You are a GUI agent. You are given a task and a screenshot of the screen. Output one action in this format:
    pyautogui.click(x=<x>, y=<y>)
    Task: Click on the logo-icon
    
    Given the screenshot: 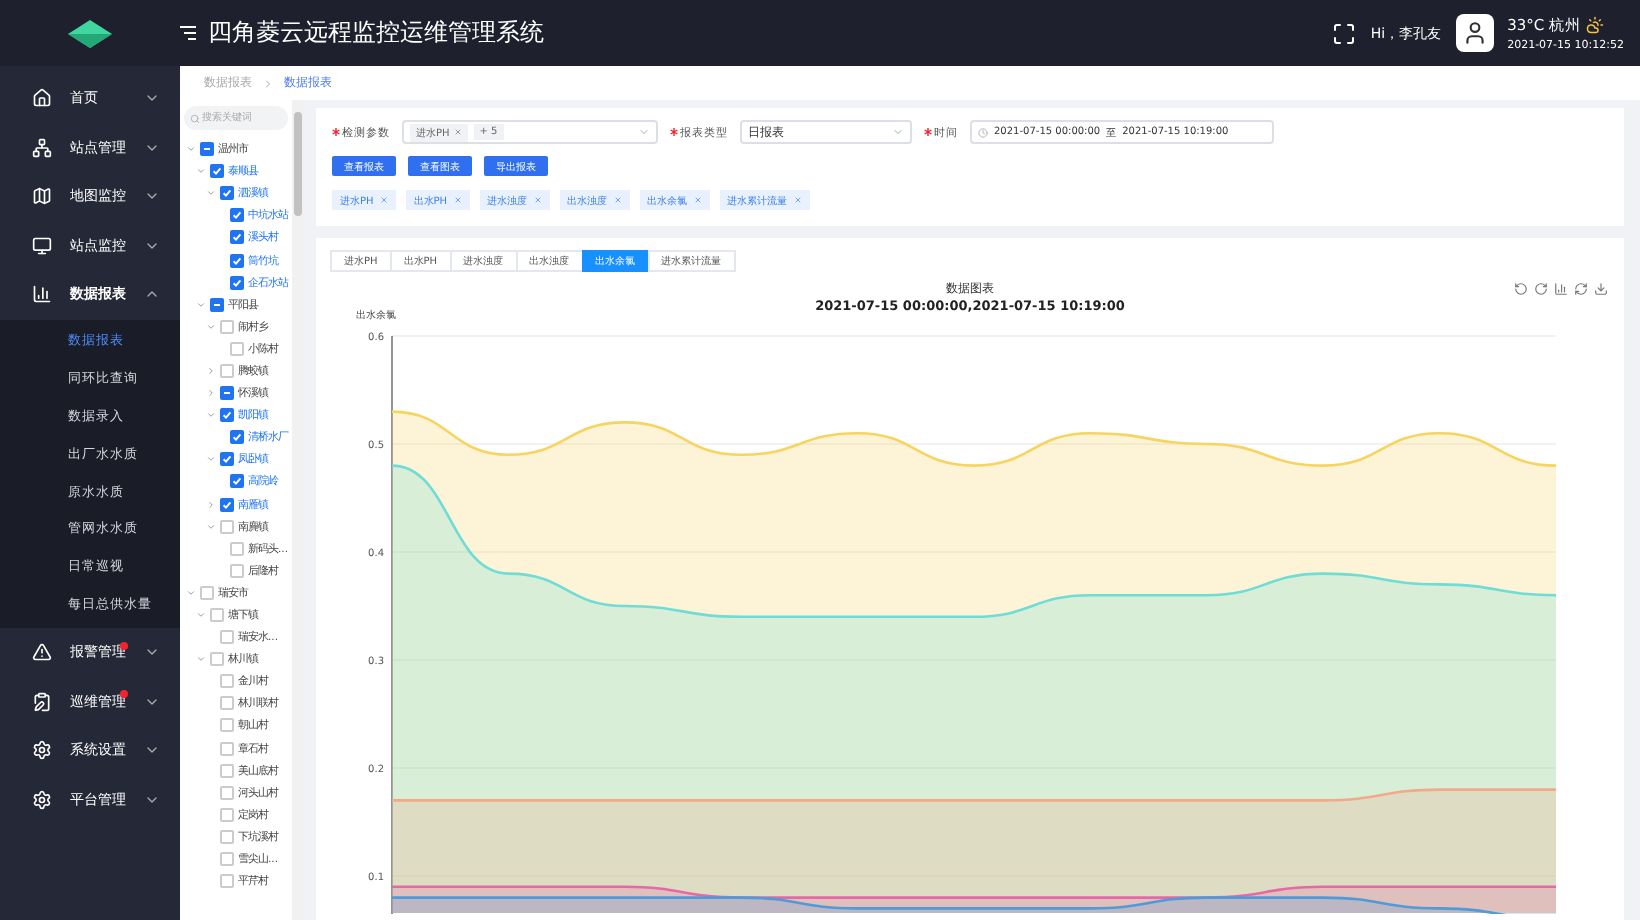 What is the action you would take?
    pyautogui.click(x=90, y=33)
    